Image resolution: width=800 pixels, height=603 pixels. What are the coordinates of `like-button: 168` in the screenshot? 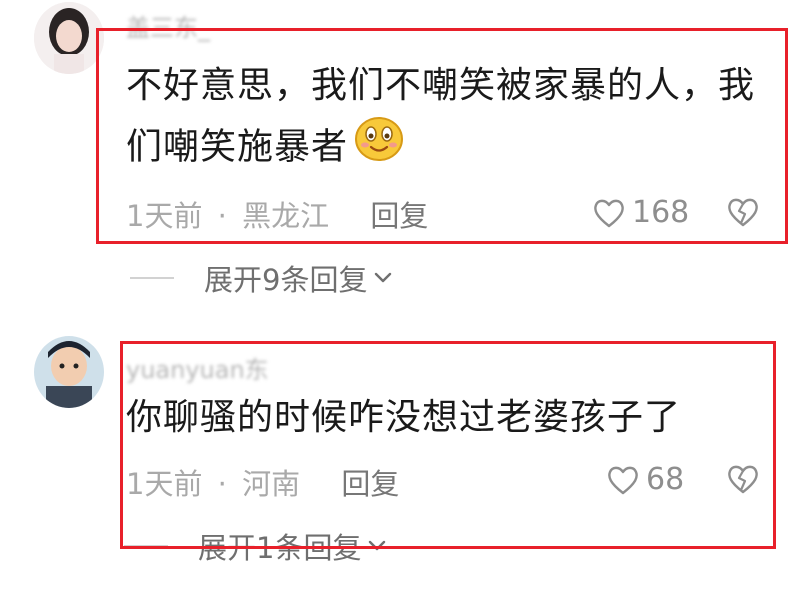 It's located at (640, 212).